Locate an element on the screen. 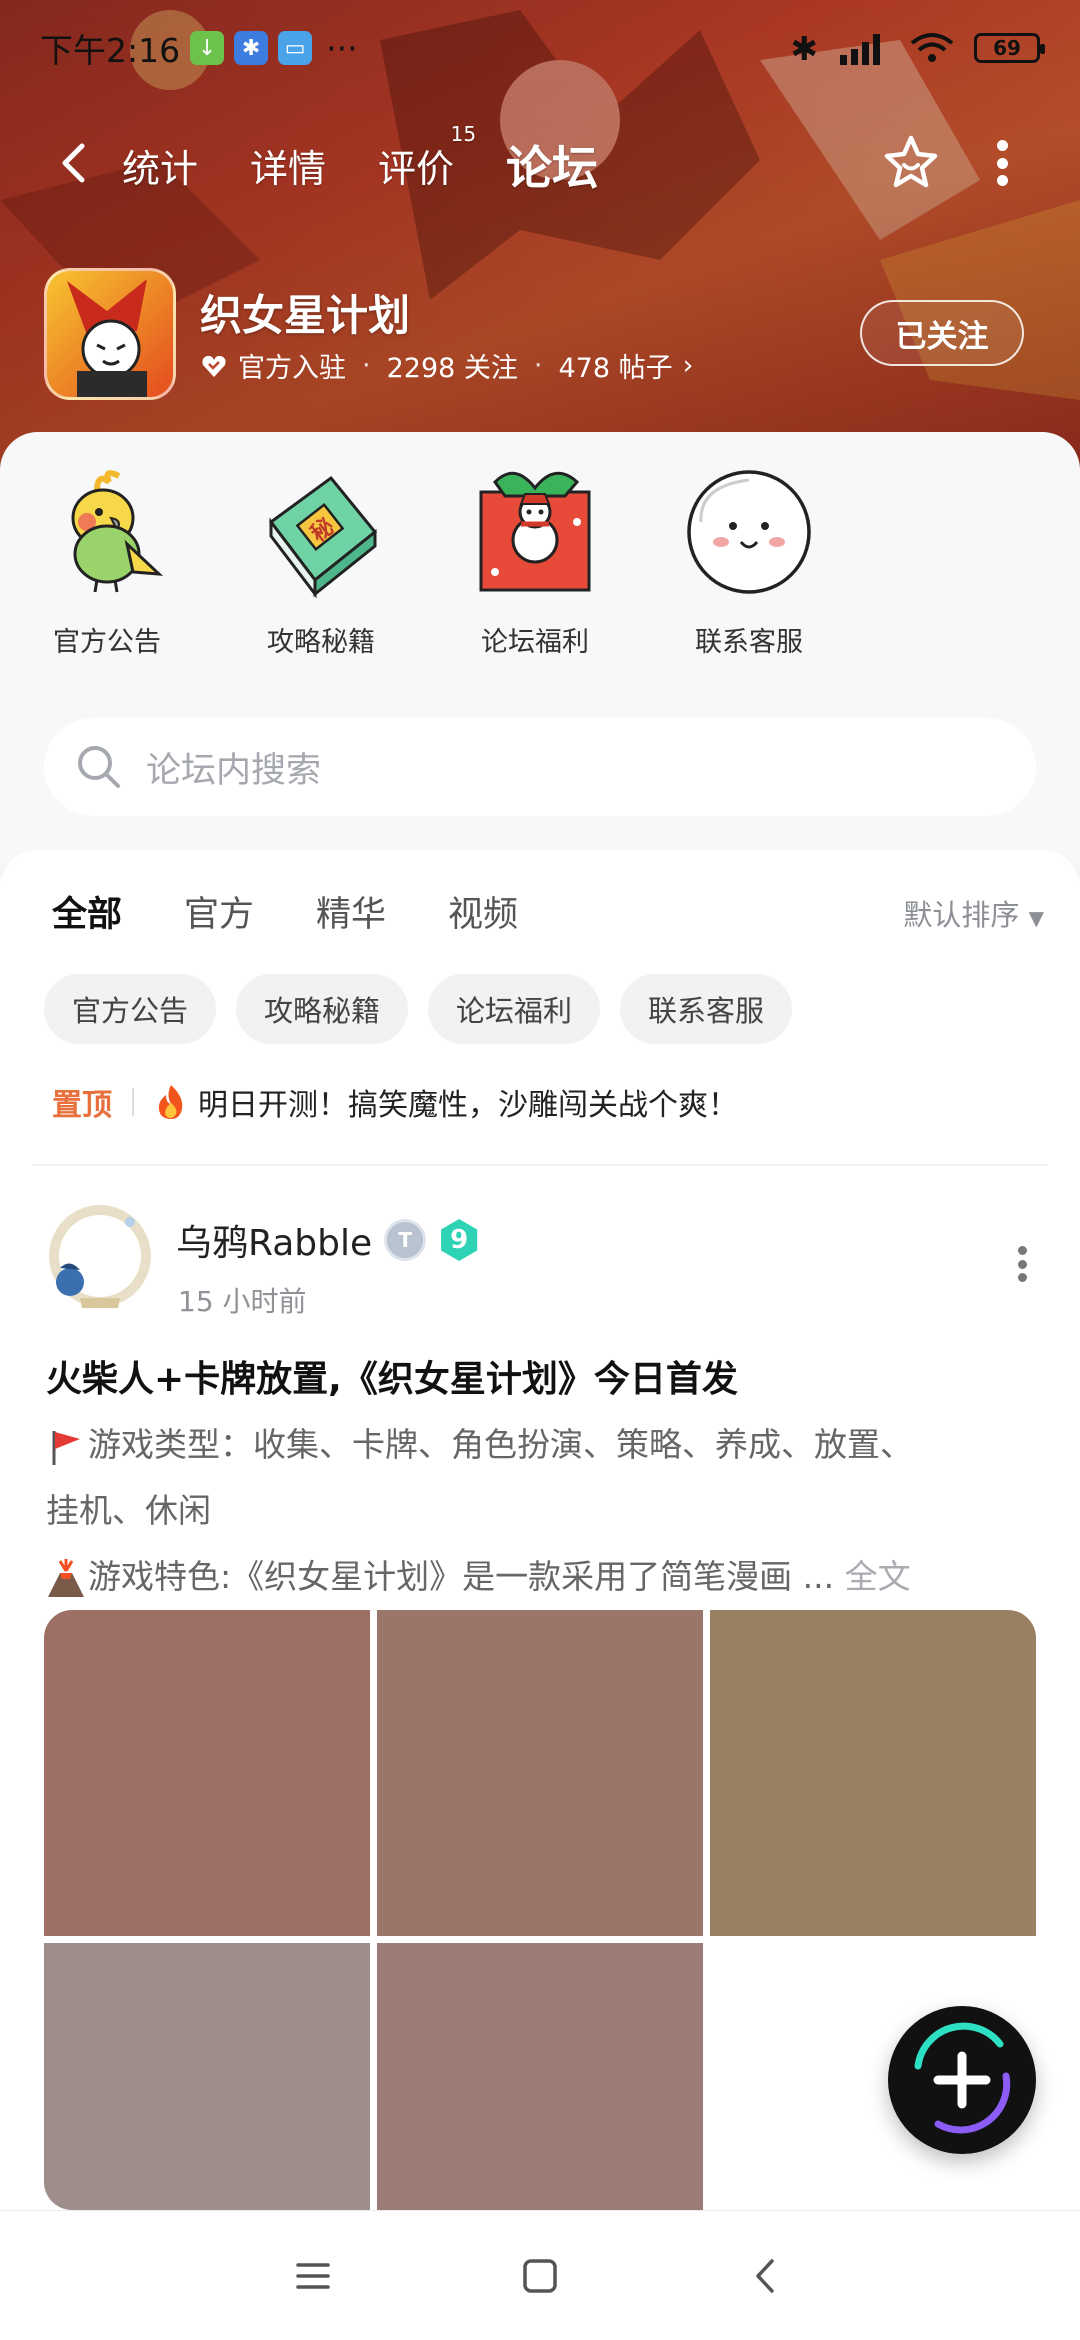 The height and width of the screenshot is (2340, 1080). followers-count: 2298 关注 is located at coordinates (452, 368).